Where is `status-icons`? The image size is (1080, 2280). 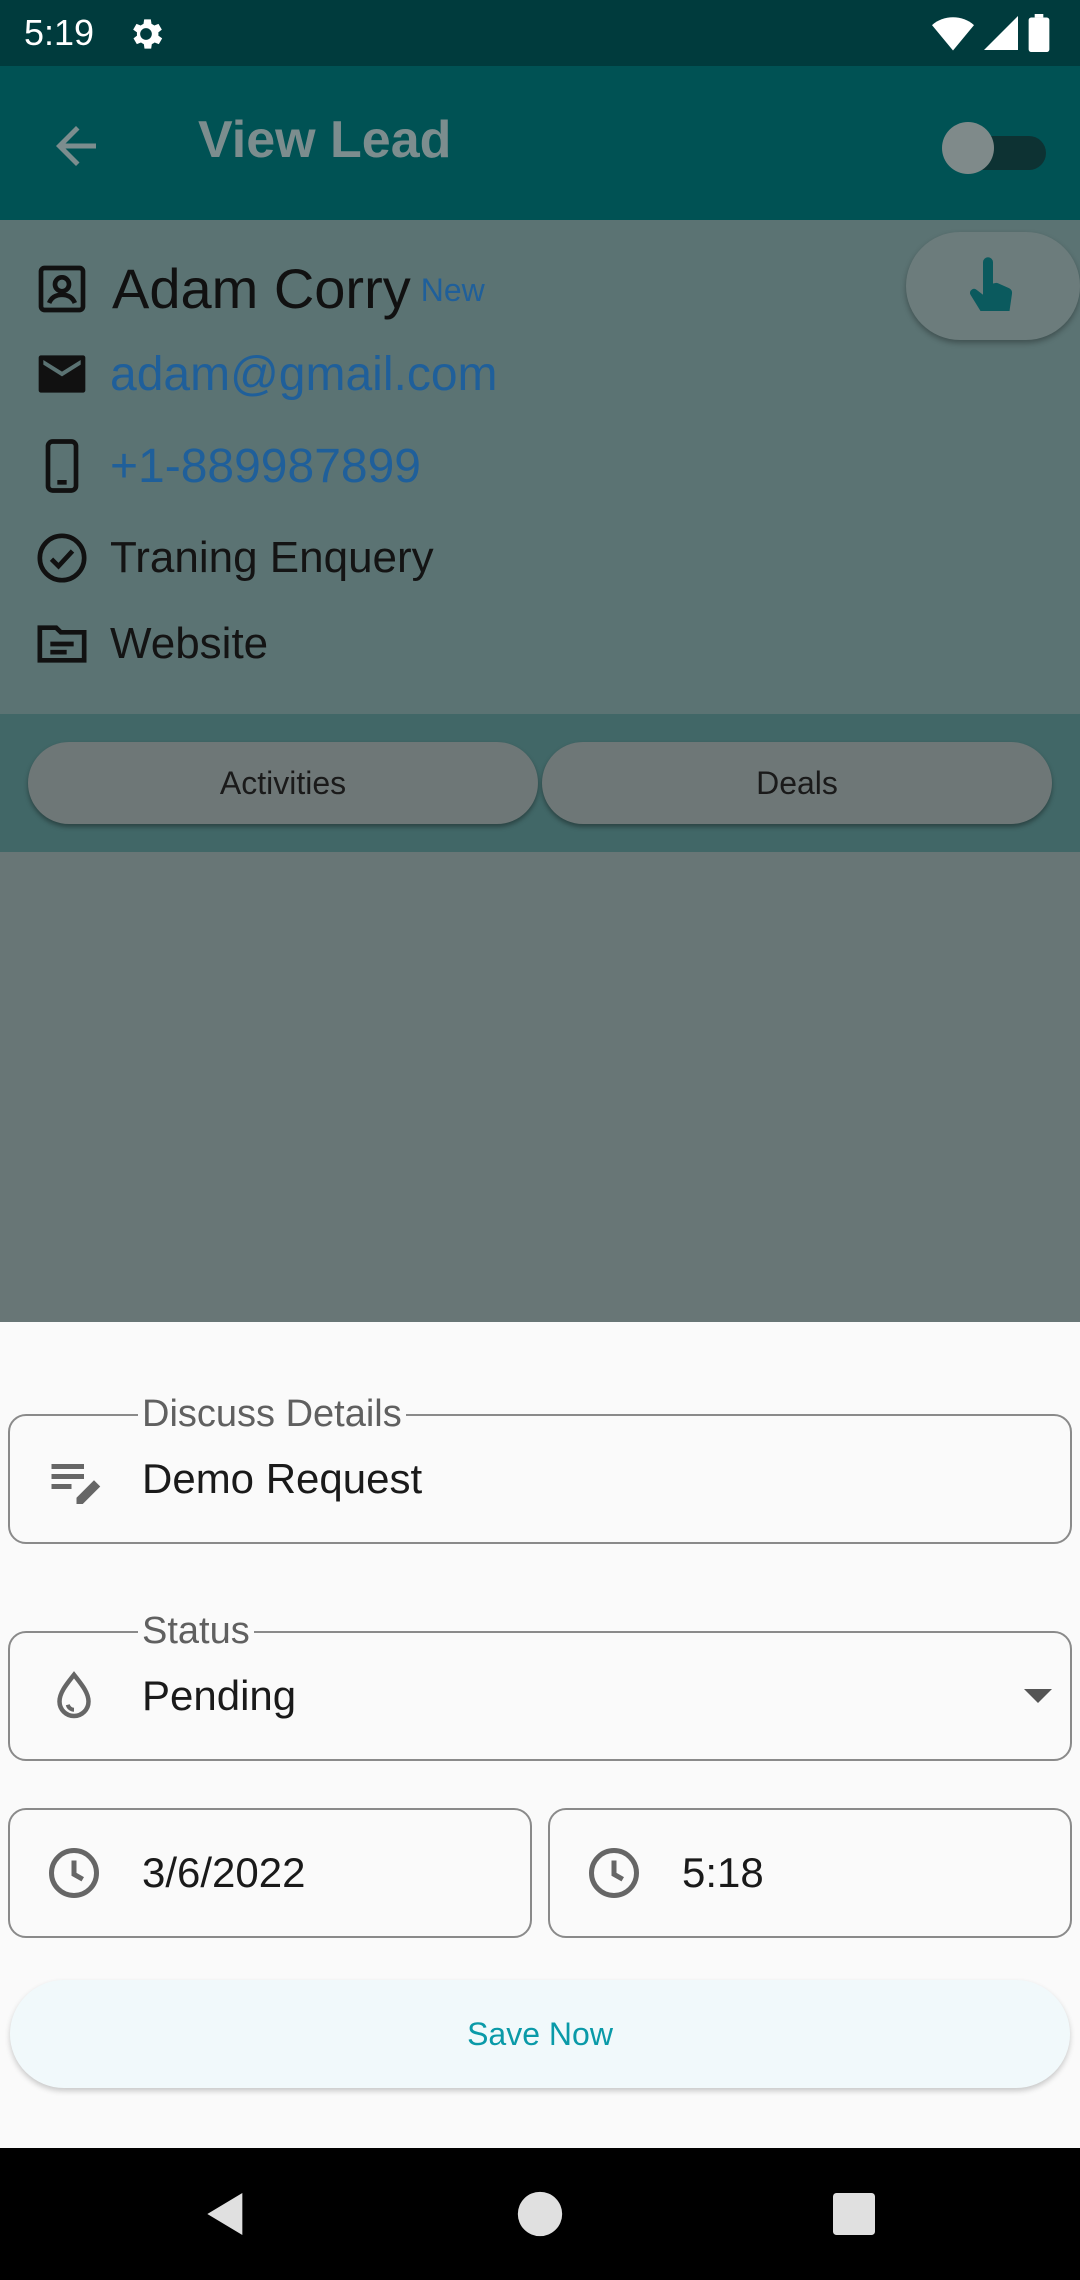
status-icons is located at coordinates (991, 33).